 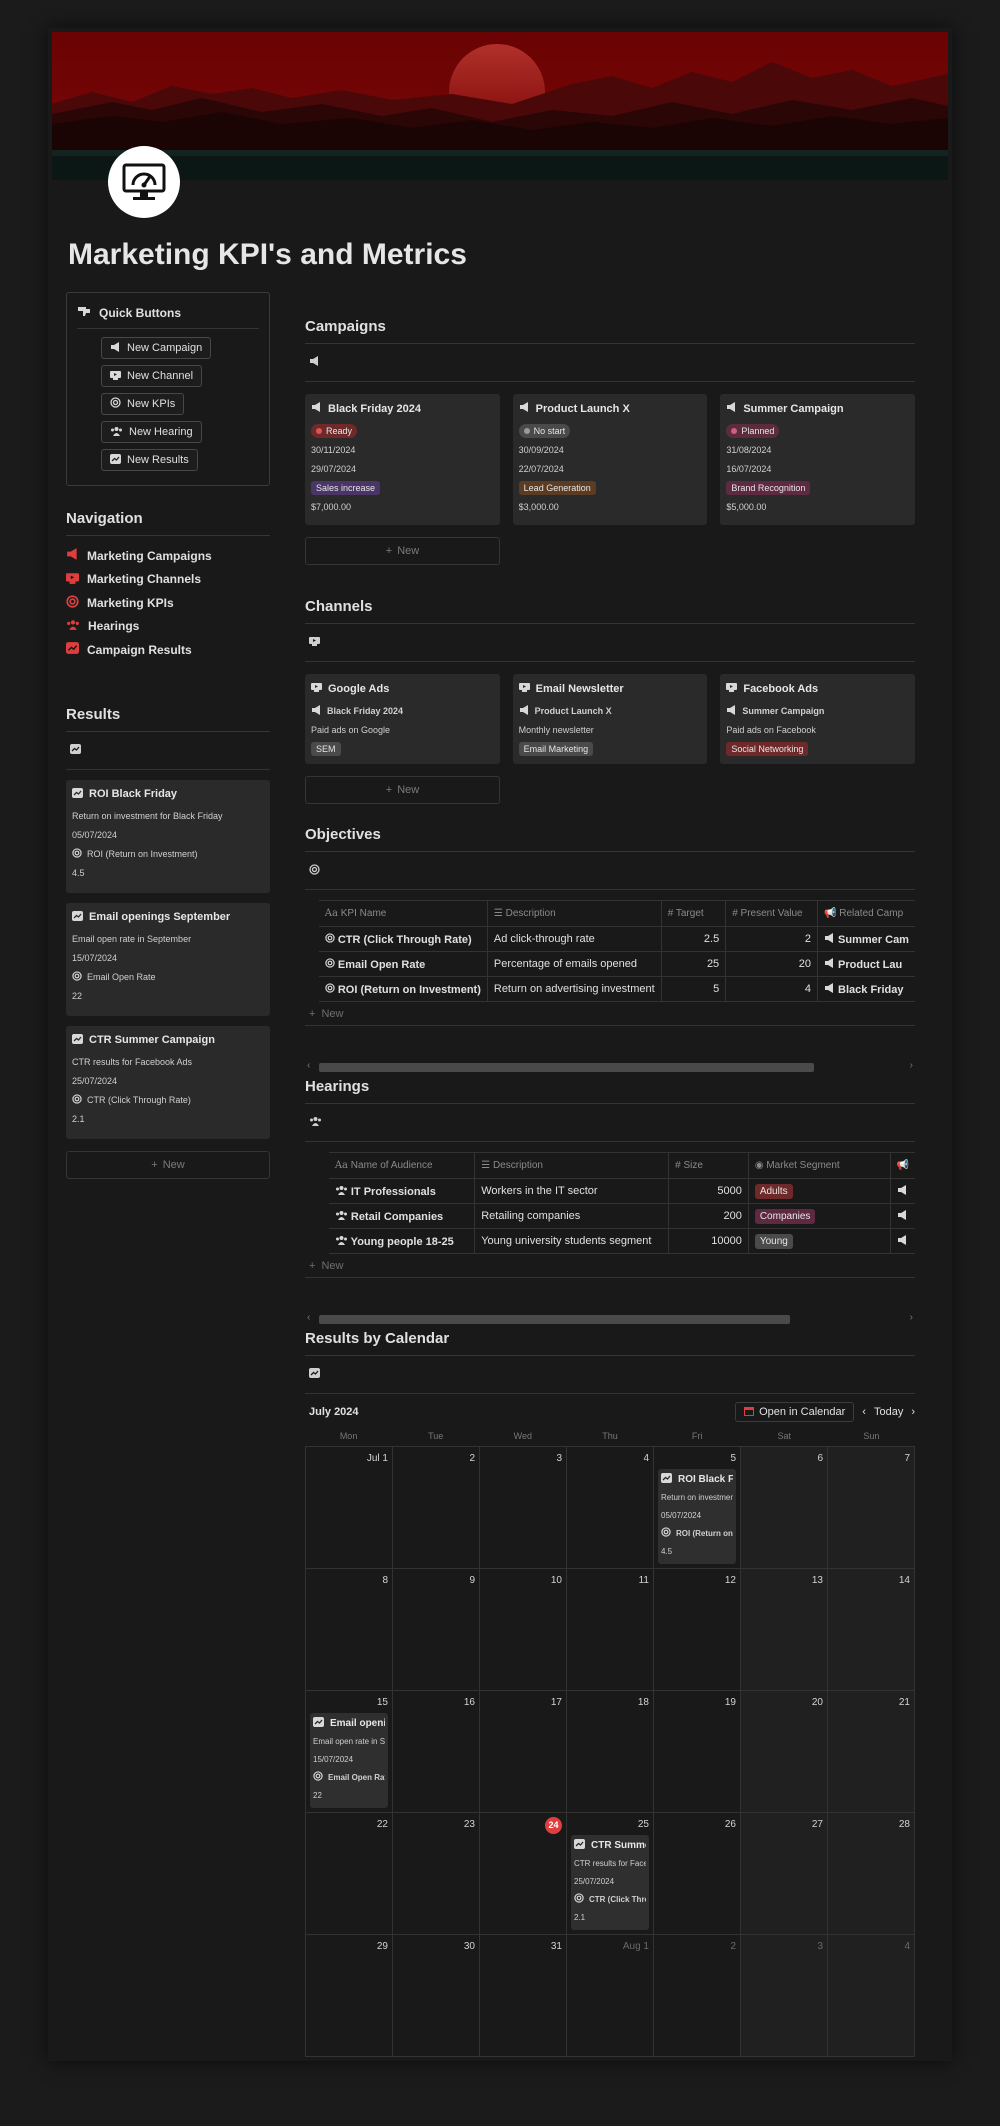 What do you see at coordinates (610, 643) in the screenshot?
I see `channels-view-tab` at bounding box center [610, 643].